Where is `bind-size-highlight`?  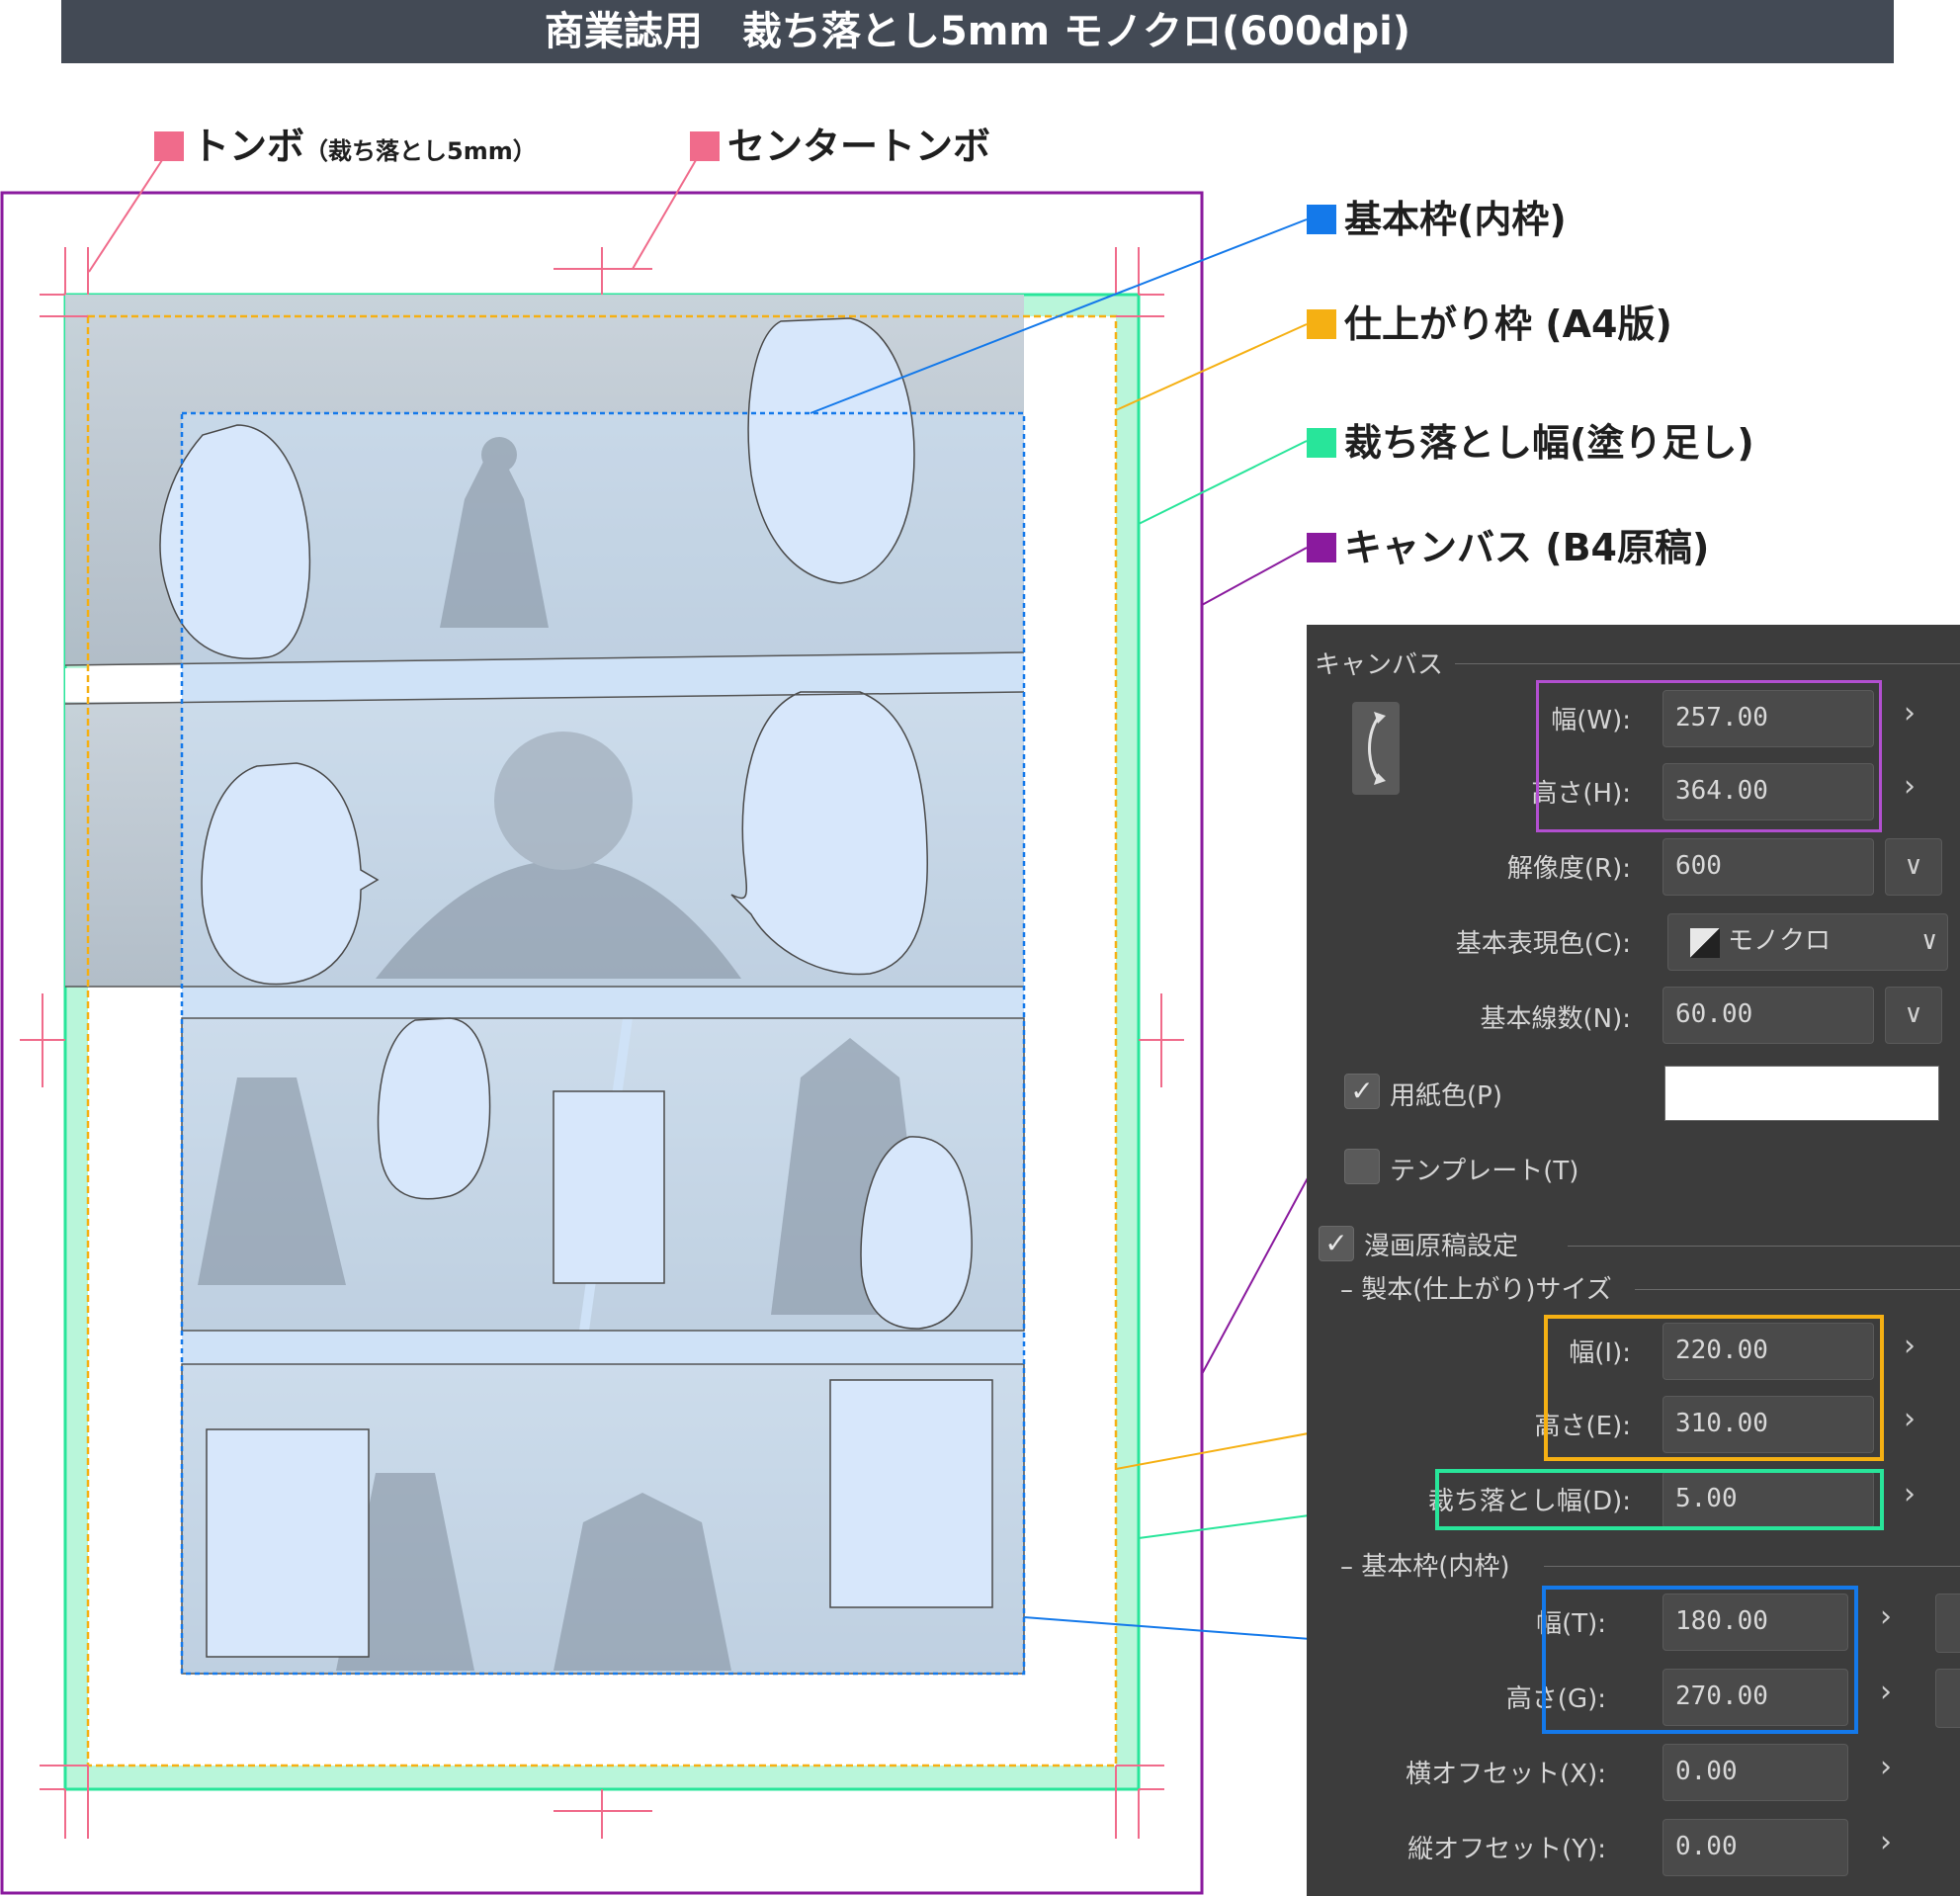 bind-size-highlight is located at coordinates (1714, 1388).